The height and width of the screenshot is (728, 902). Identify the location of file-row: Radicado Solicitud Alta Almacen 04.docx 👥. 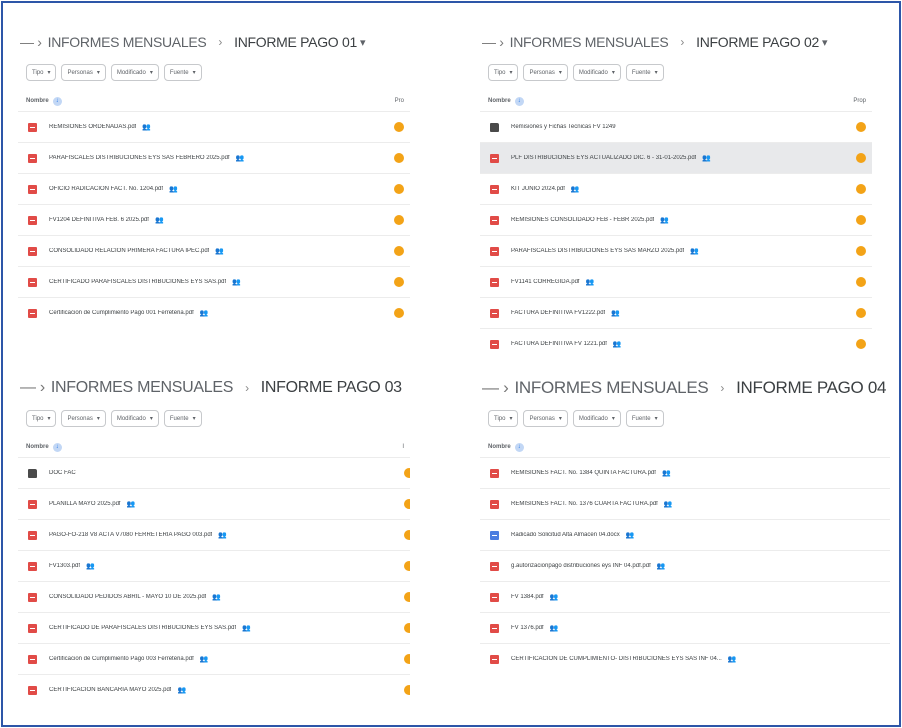
(685, 534).